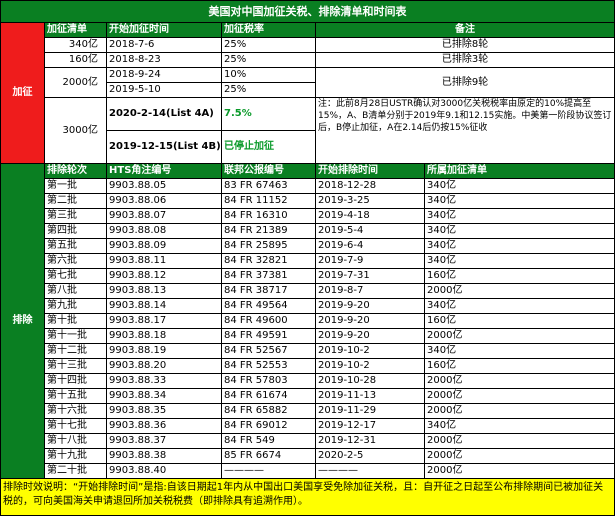 This screenshot has width=615, height=527. What do you see at coordinates (307, 11) in the screenshot?
I see `page-title: 美国对中国加征关税、排除清单和时间表` at bounding box center [307, 11].